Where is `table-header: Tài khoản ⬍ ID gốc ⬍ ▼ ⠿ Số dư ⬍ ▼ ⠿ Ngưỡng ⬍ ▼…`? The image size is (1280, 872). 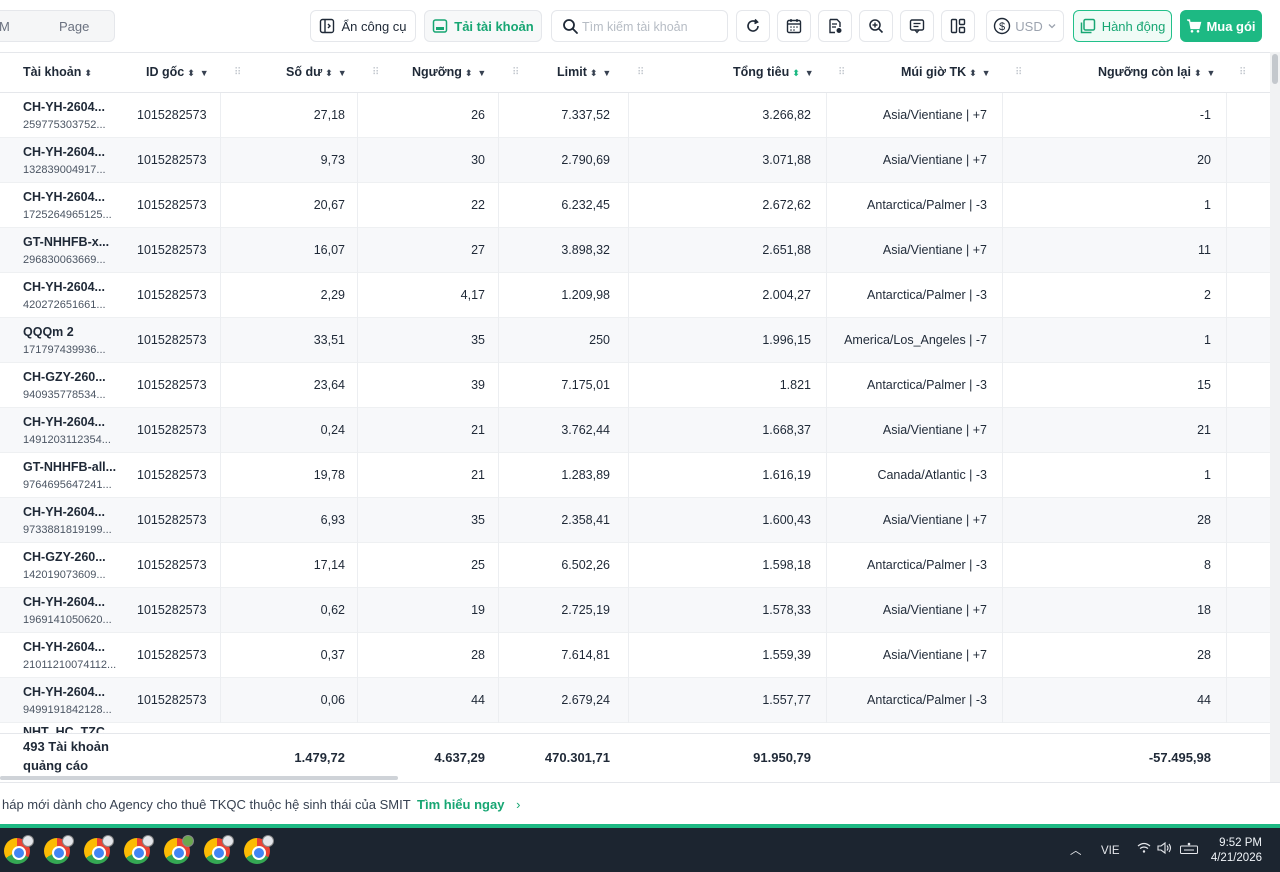 table-header: Tài khoản ⬍ ID gốc ⬍ ▼ ⠿ Số dư ⬍ ▼ ⠿ Ngưỡng ⬍ ▼… is located at coordinates (635, 73).